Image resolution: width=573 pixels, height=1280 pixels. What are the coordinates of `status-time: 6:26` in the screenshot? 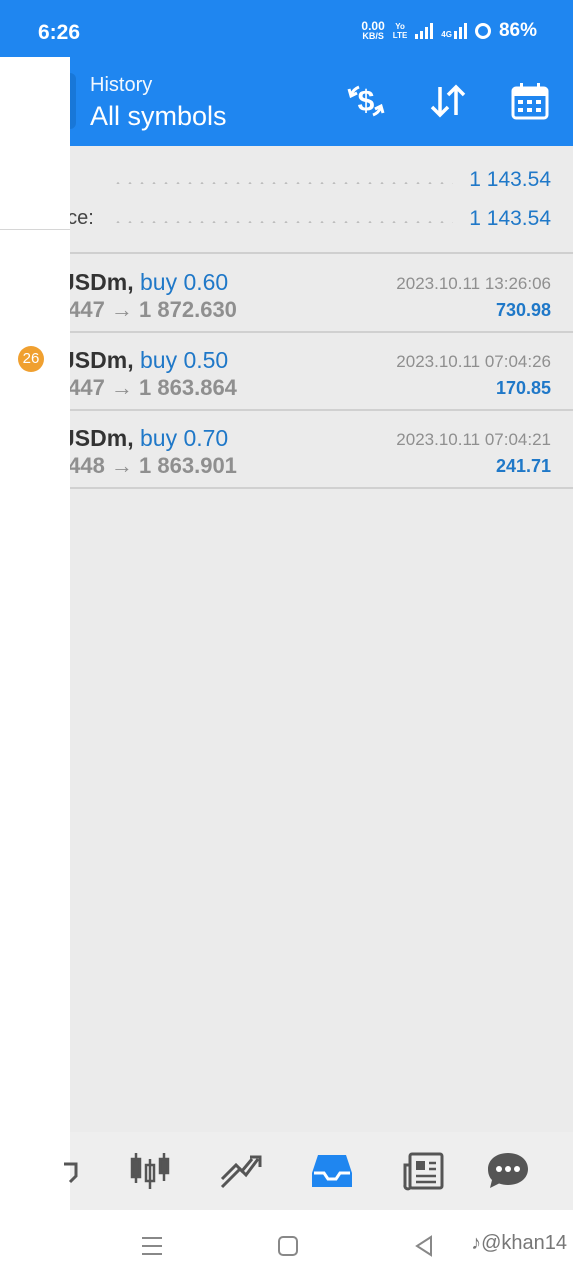 It's located at (59, 32).